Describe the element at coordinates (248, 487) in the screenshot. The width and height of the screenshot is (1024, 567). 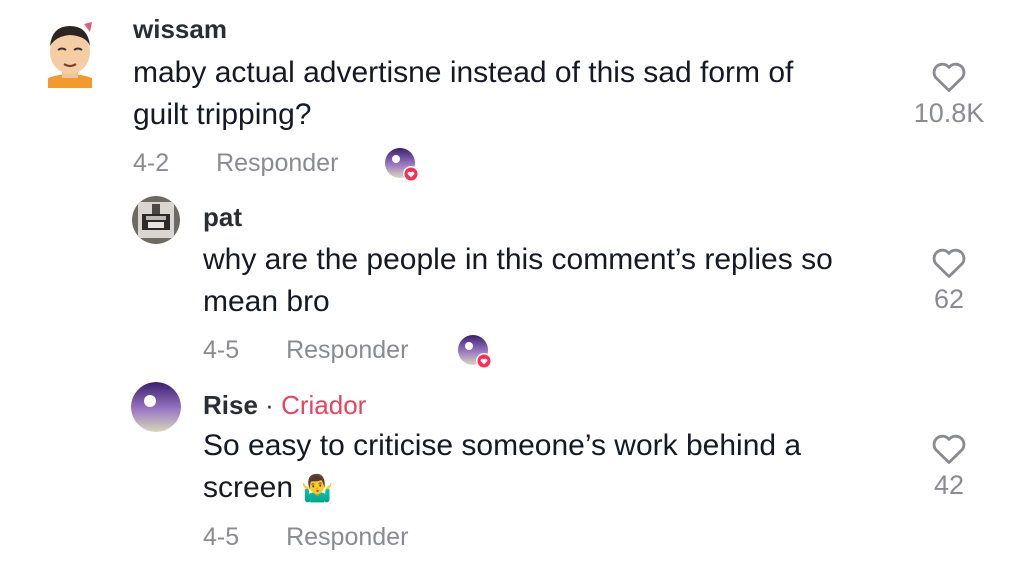
I see `comment-text-word: screen` at that location.